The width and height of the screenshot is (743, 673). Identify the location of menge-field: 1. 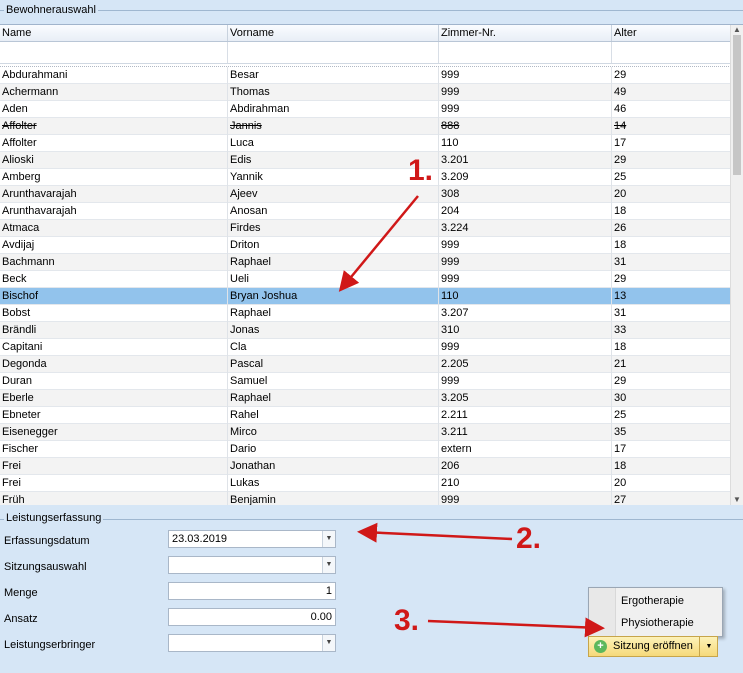
(252, 591).